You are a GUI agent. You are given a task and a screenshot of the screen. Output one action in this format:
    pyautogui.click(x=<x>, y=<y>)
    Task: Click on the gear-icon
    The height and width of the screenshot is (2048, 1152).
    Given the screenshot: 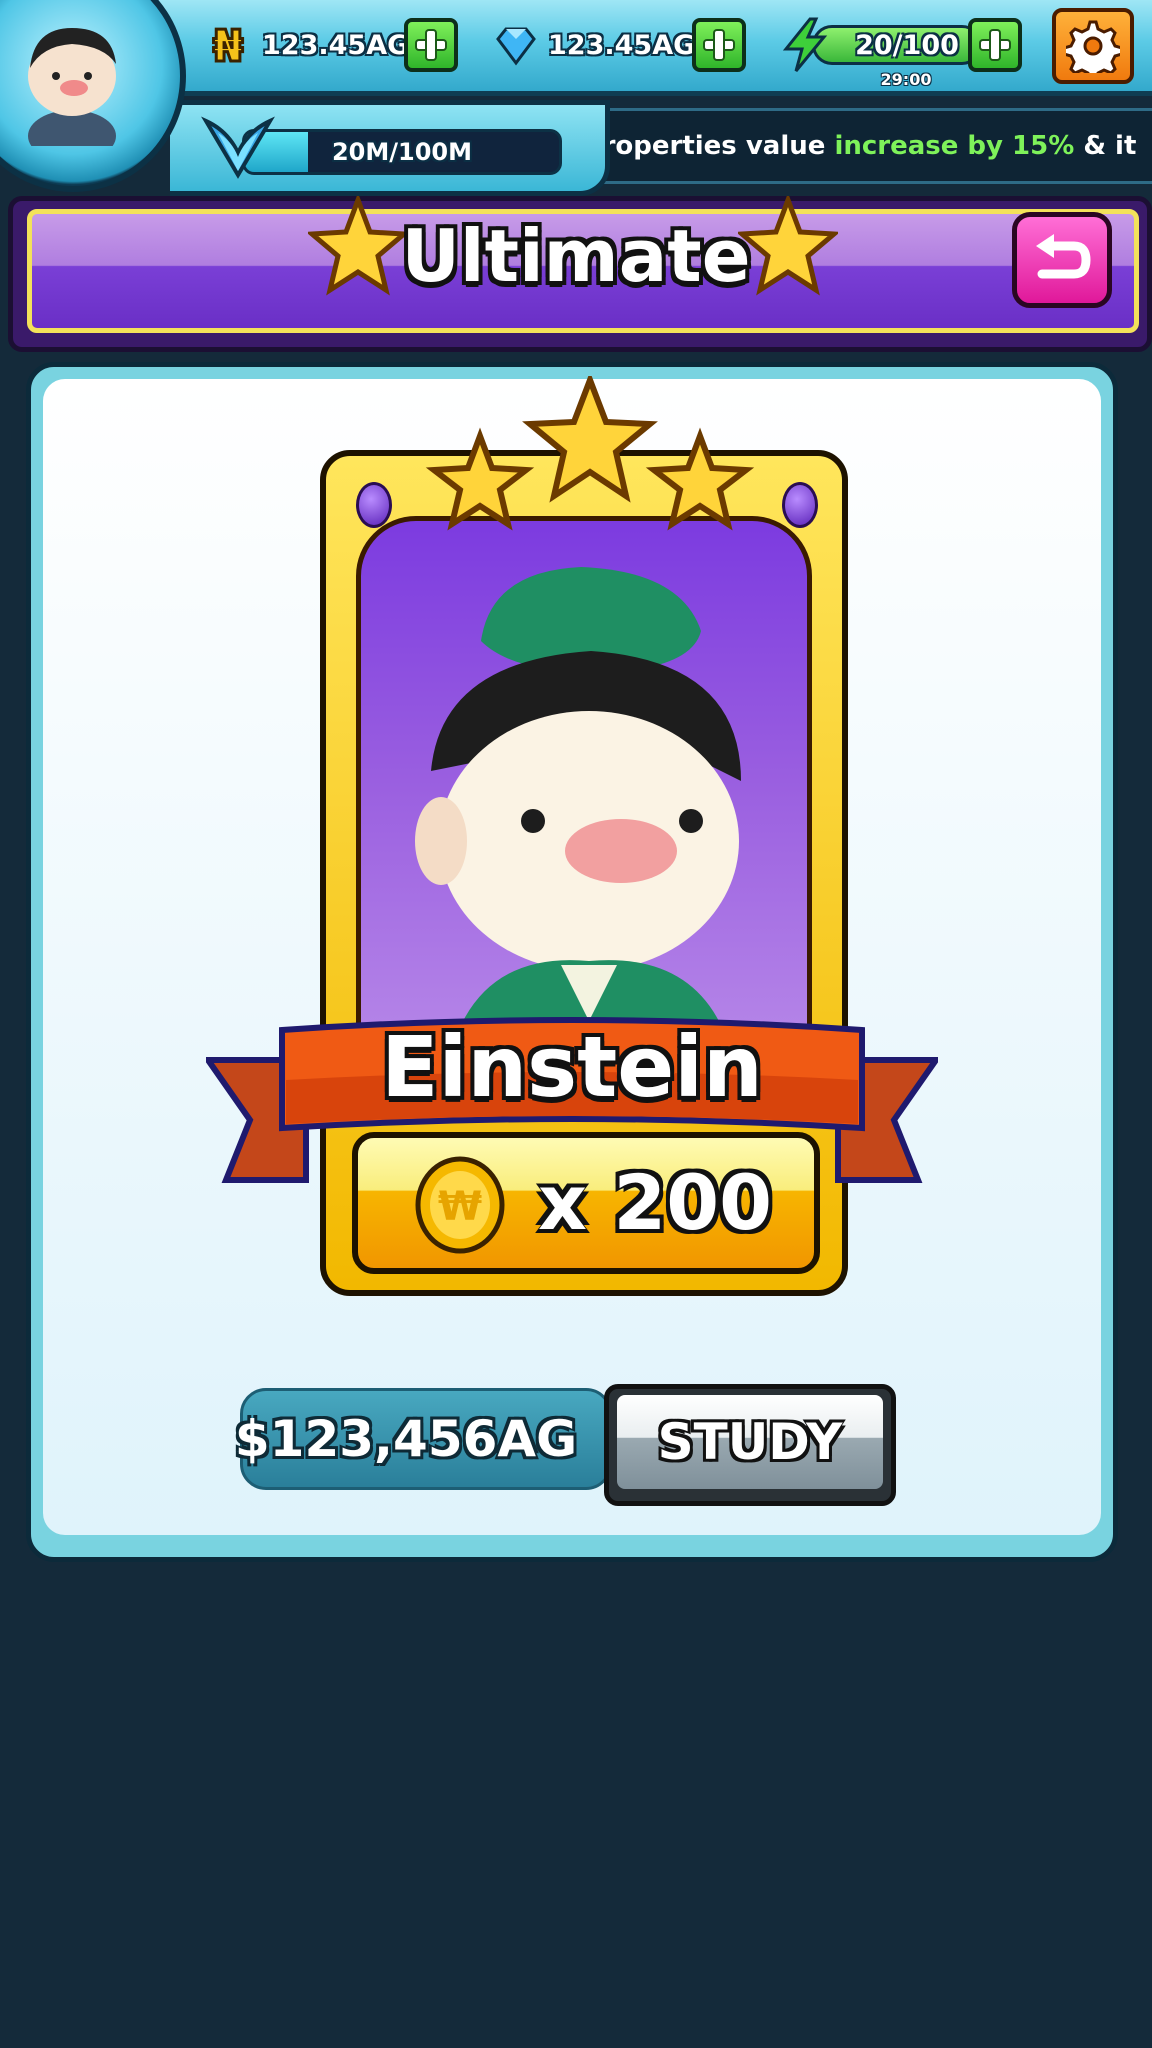 What is the action you would take?
    pyautogui.click(x=1093, y=46)
    